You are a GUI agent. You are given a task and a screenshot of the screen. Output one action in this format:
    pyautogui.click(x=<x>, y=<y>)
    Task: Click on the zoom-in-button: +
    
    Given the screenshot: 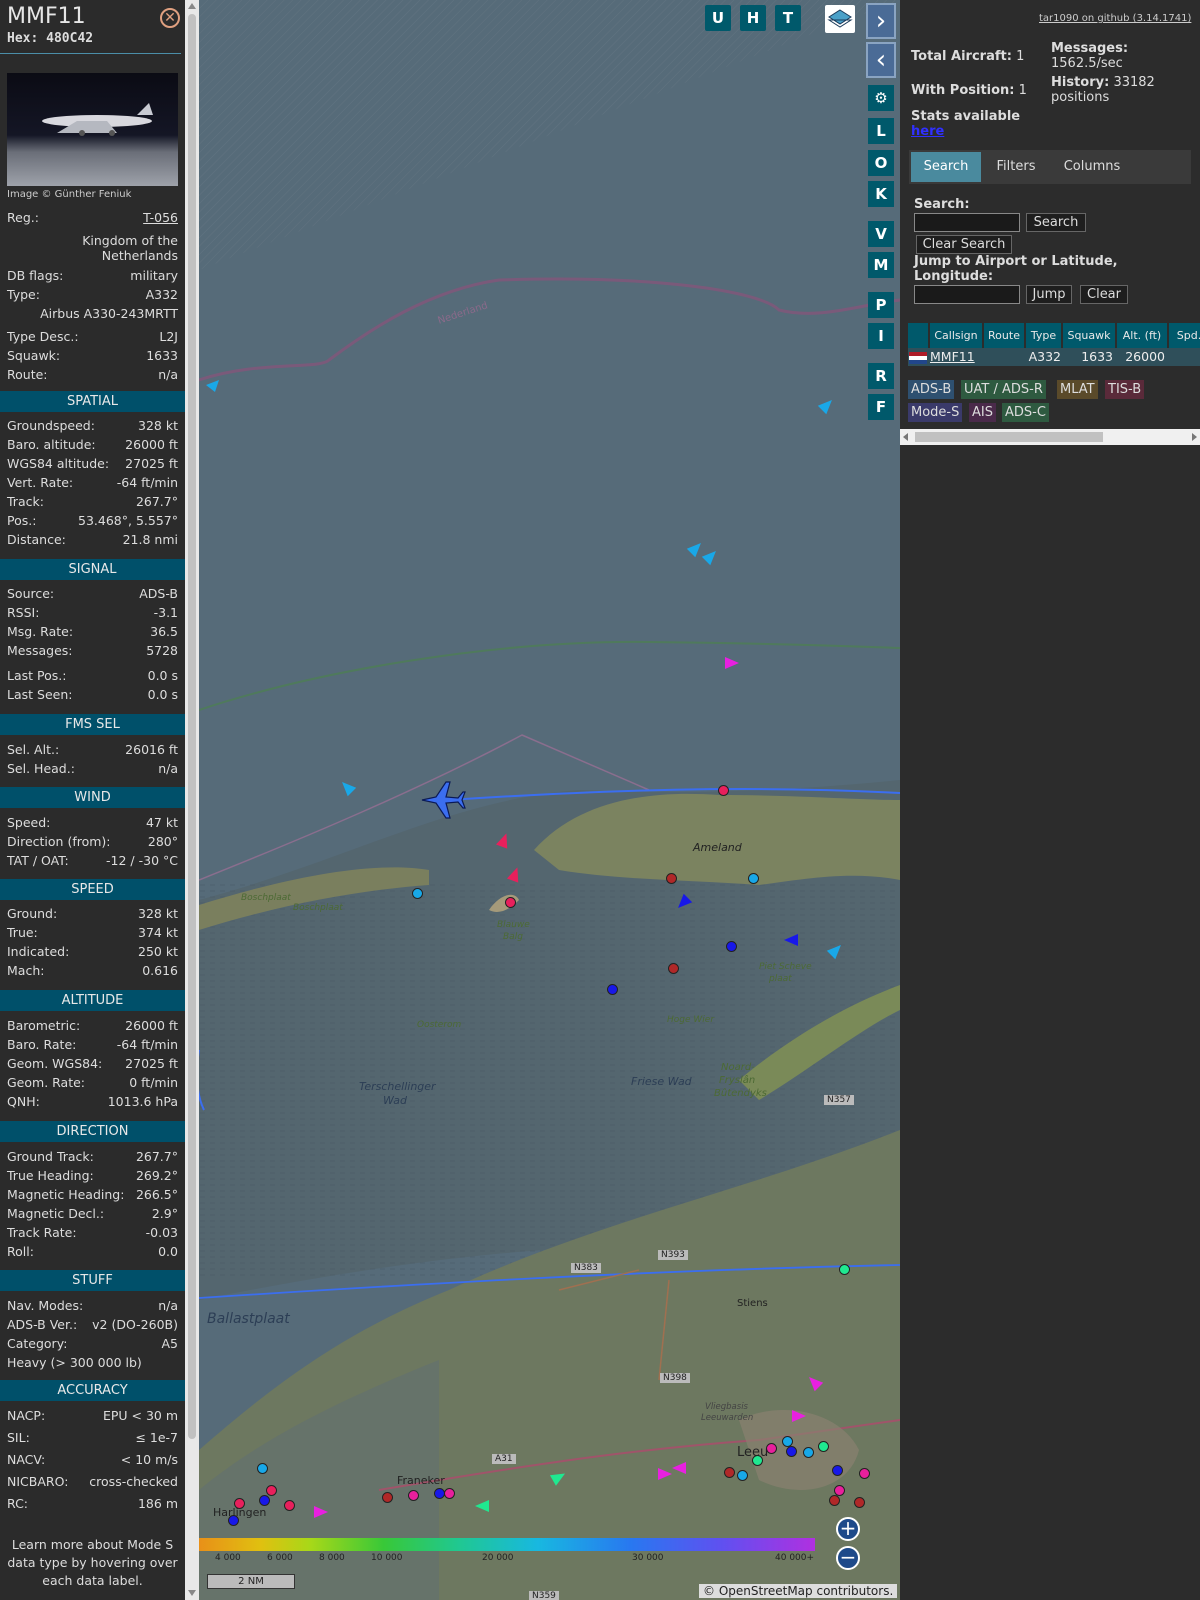 What is the action you would take?
    pyautogui.click(x=848, y=1529)
    